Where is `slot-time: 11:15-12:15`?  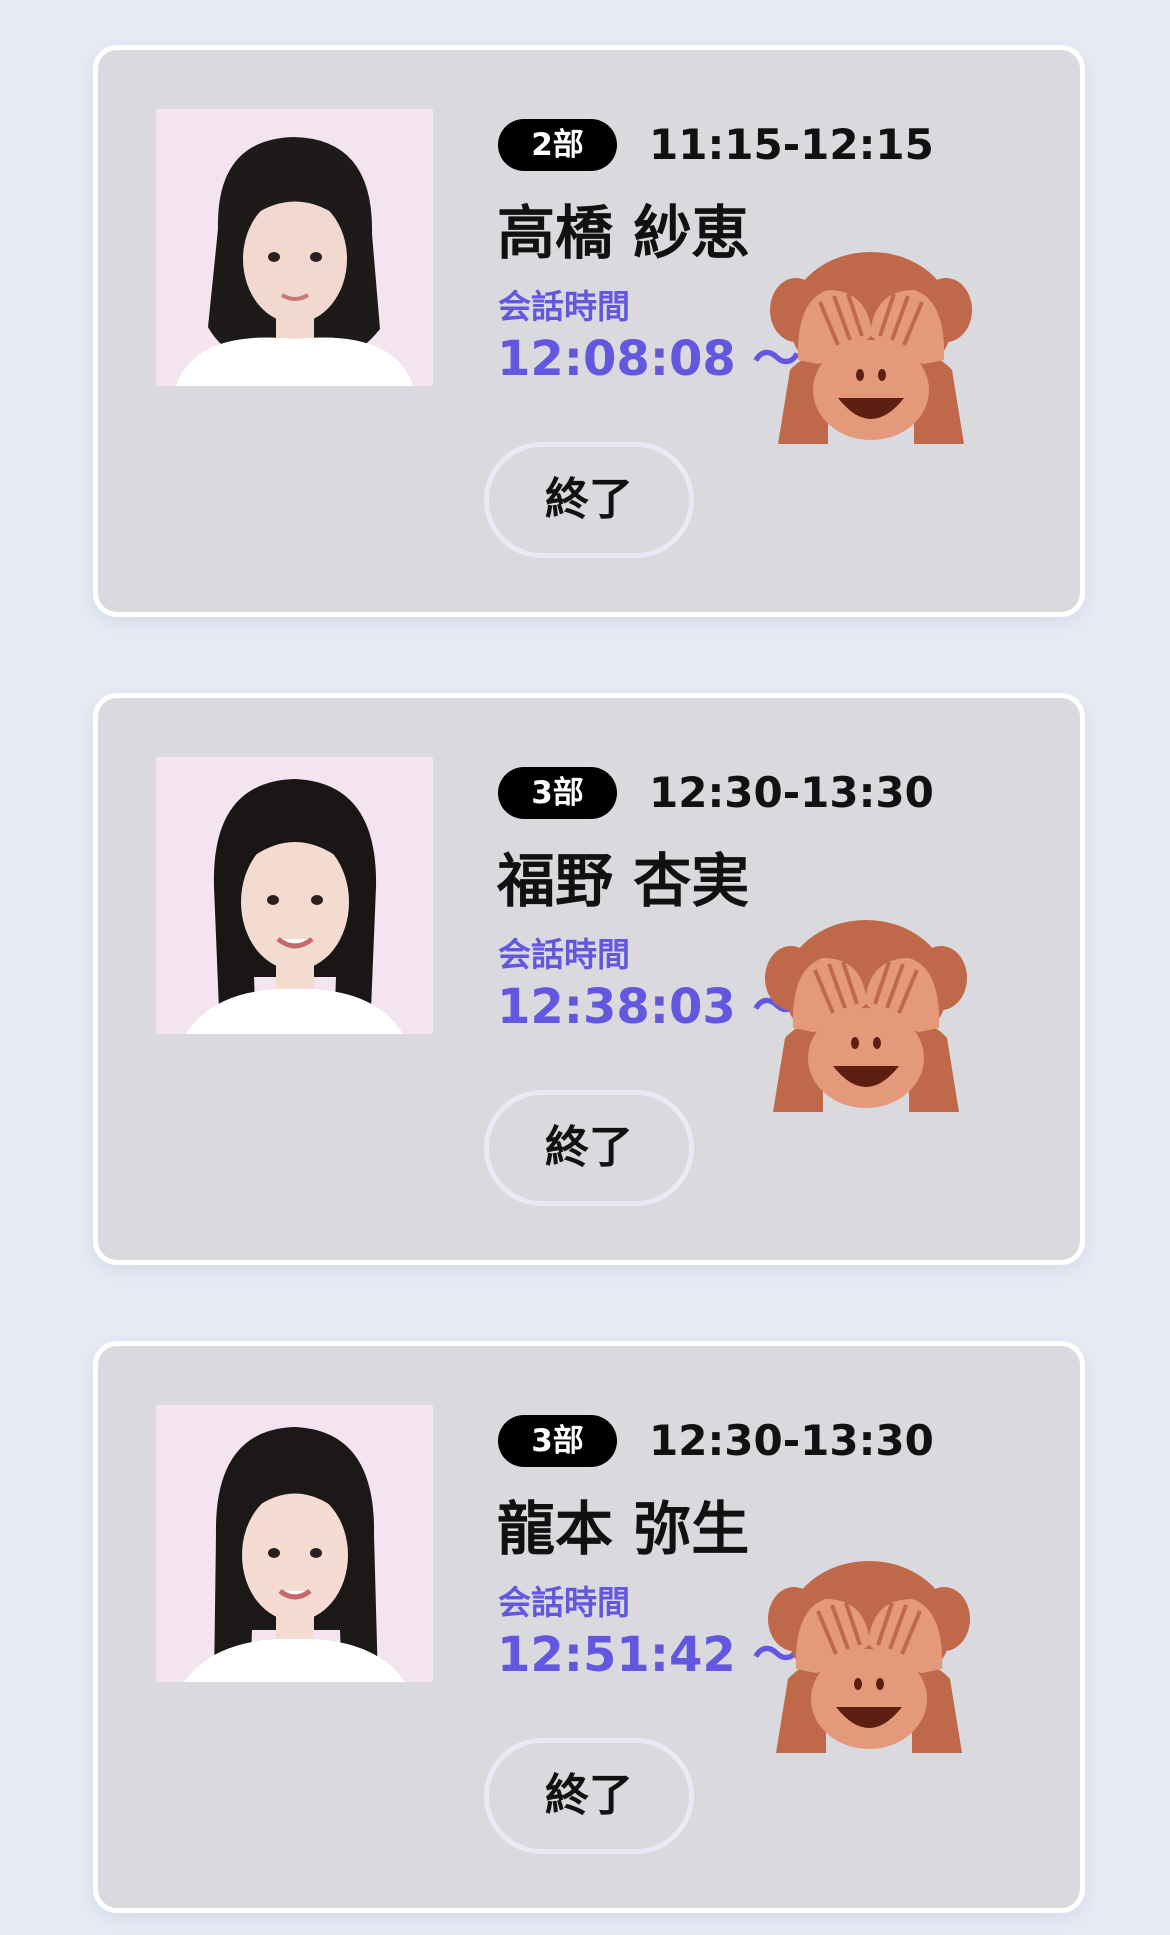
slot-time: 11:15-12:15 is located at coordinates (791, 144).